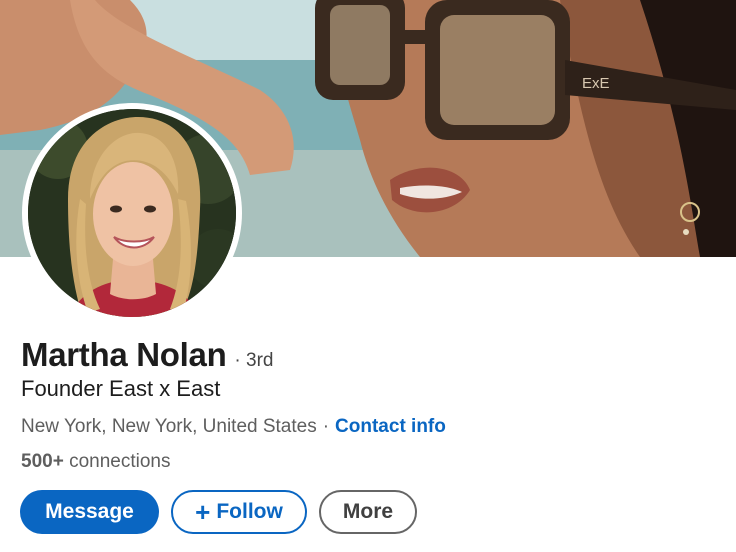 The width and height of the screenshot is (736, 552). What do you see at coordinates (596, 83) in the screenshot?
I see `frame-logo-text: ExE` at bounding box center [596, 83].